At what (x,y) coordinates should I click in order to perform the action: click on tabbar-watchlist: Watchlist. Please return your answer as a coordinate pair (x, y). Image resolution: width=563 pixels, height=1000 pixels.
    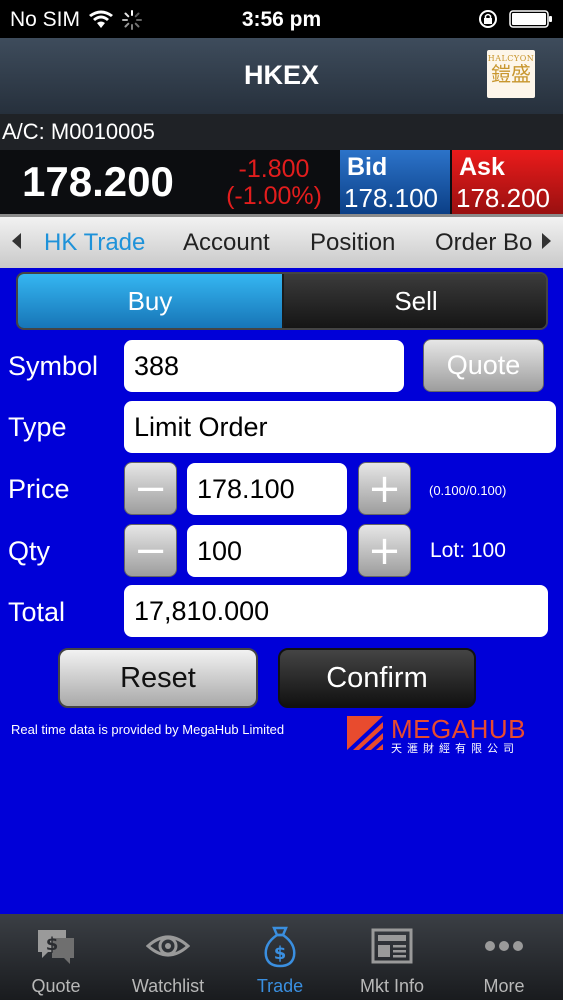
    Looking at the image, I should click on (168, 957).